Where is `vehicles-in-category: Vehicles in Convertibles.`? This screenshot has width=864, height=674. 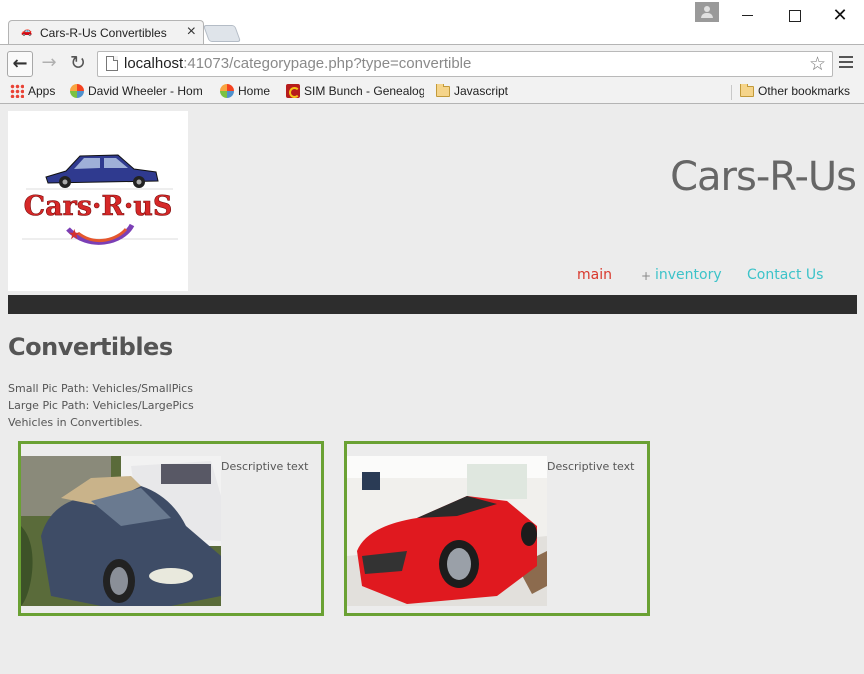
vehicles-in-category: Vehicles in Convertibles. is located at coordinates (75, 422).